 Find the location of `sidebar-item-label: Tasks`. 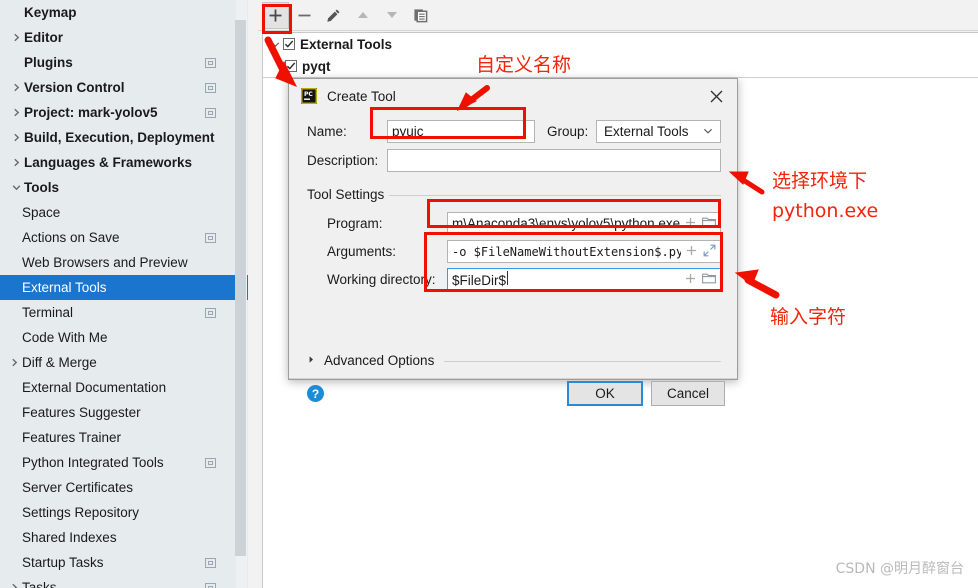

sidebar-item-label: Tasks is located at coordinates (39, 584).